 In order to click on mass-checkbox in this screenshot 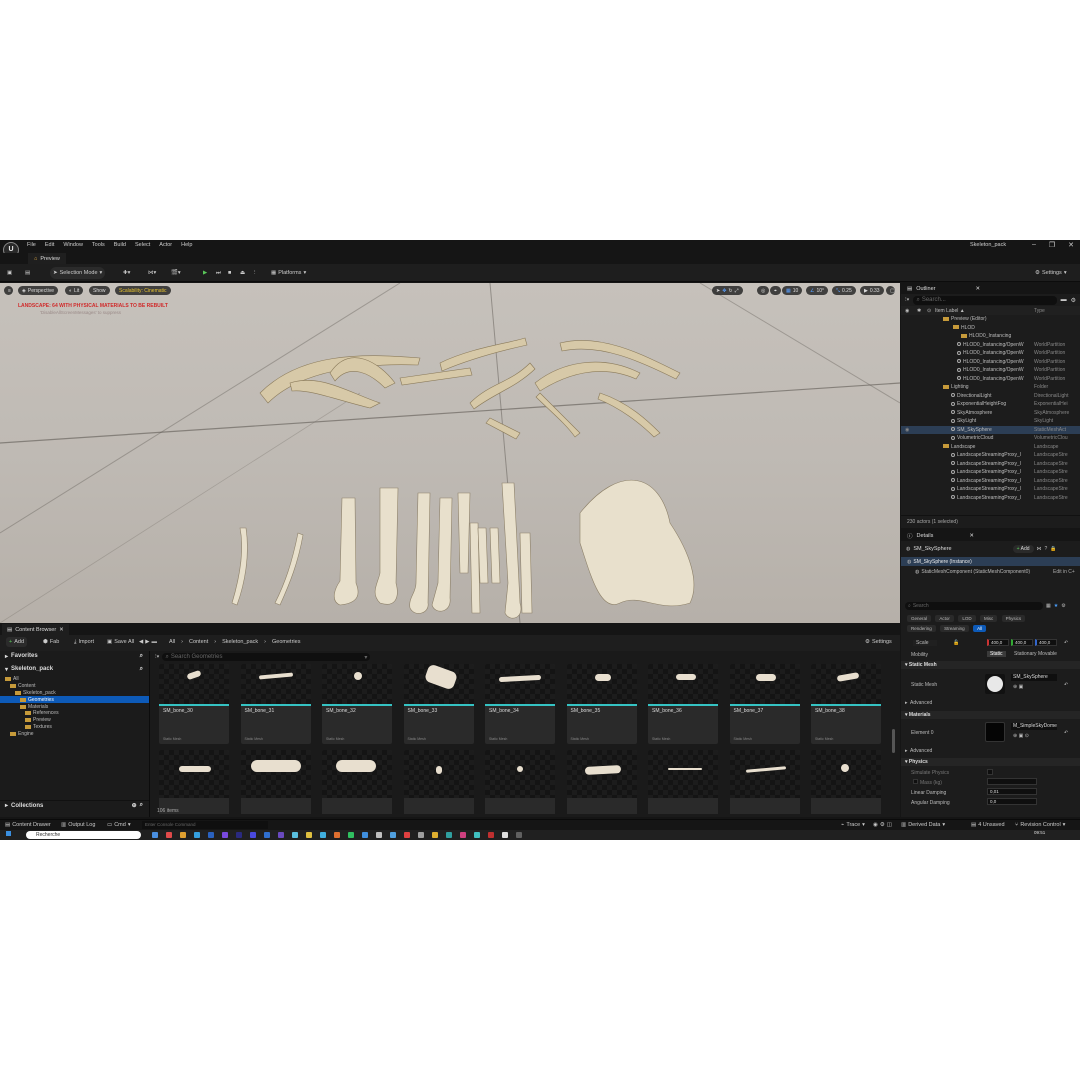, I will do `click(915, 781)`.